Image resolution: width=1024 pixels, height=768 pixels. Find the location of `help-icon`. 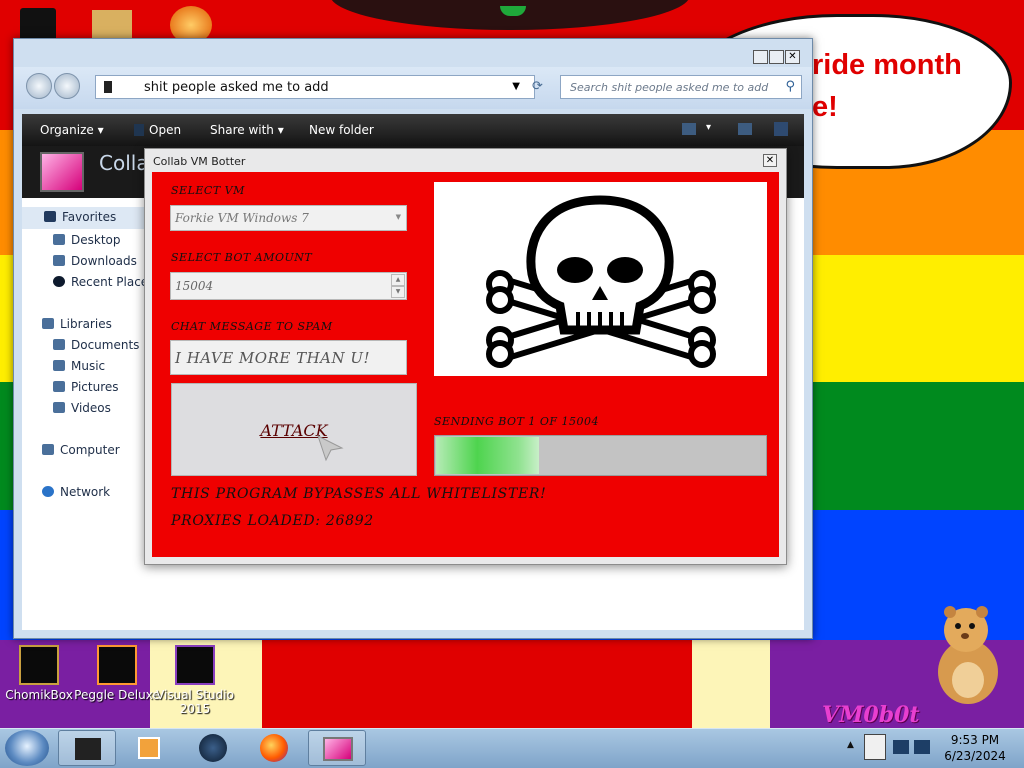

help-icon is located at coordinates (781, 129).